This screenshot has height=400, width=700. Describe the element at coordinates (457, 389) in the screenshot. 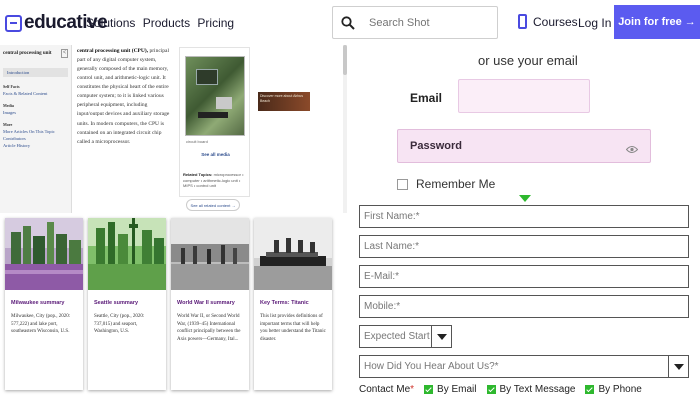

I see `option-label: By Email` at that location.